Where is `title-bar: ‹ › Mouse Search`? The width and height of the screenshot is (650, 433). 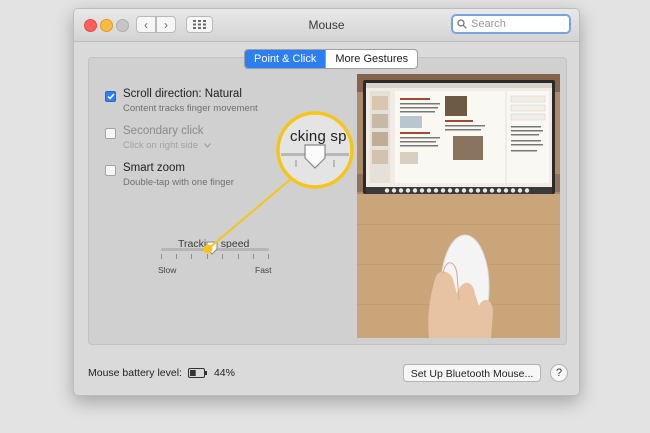
title-bar: ‹ › Mouse Search is located at coordinates (326, 25).